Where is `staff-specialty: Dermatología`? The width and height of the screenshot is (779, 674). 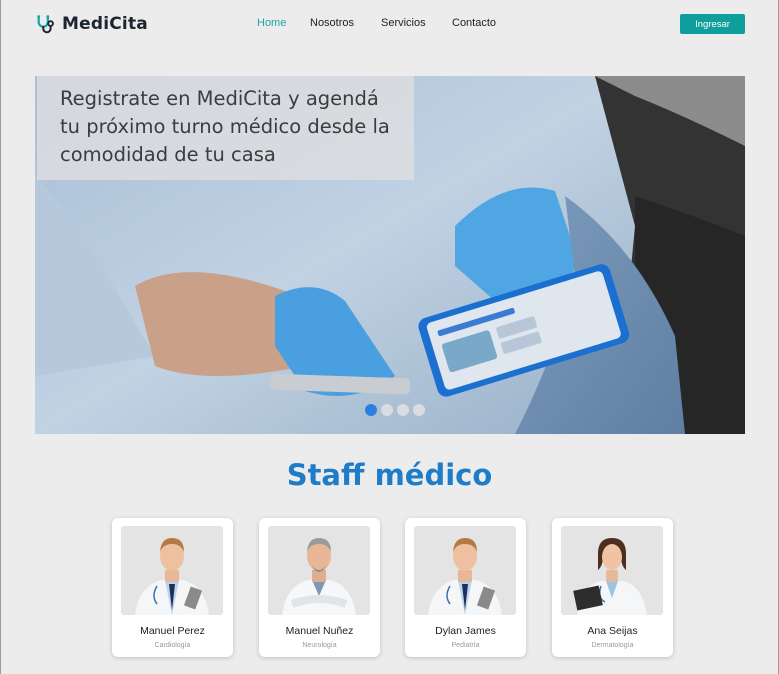
staff-specialty: Dermatología is located at coordinates (612, 645).